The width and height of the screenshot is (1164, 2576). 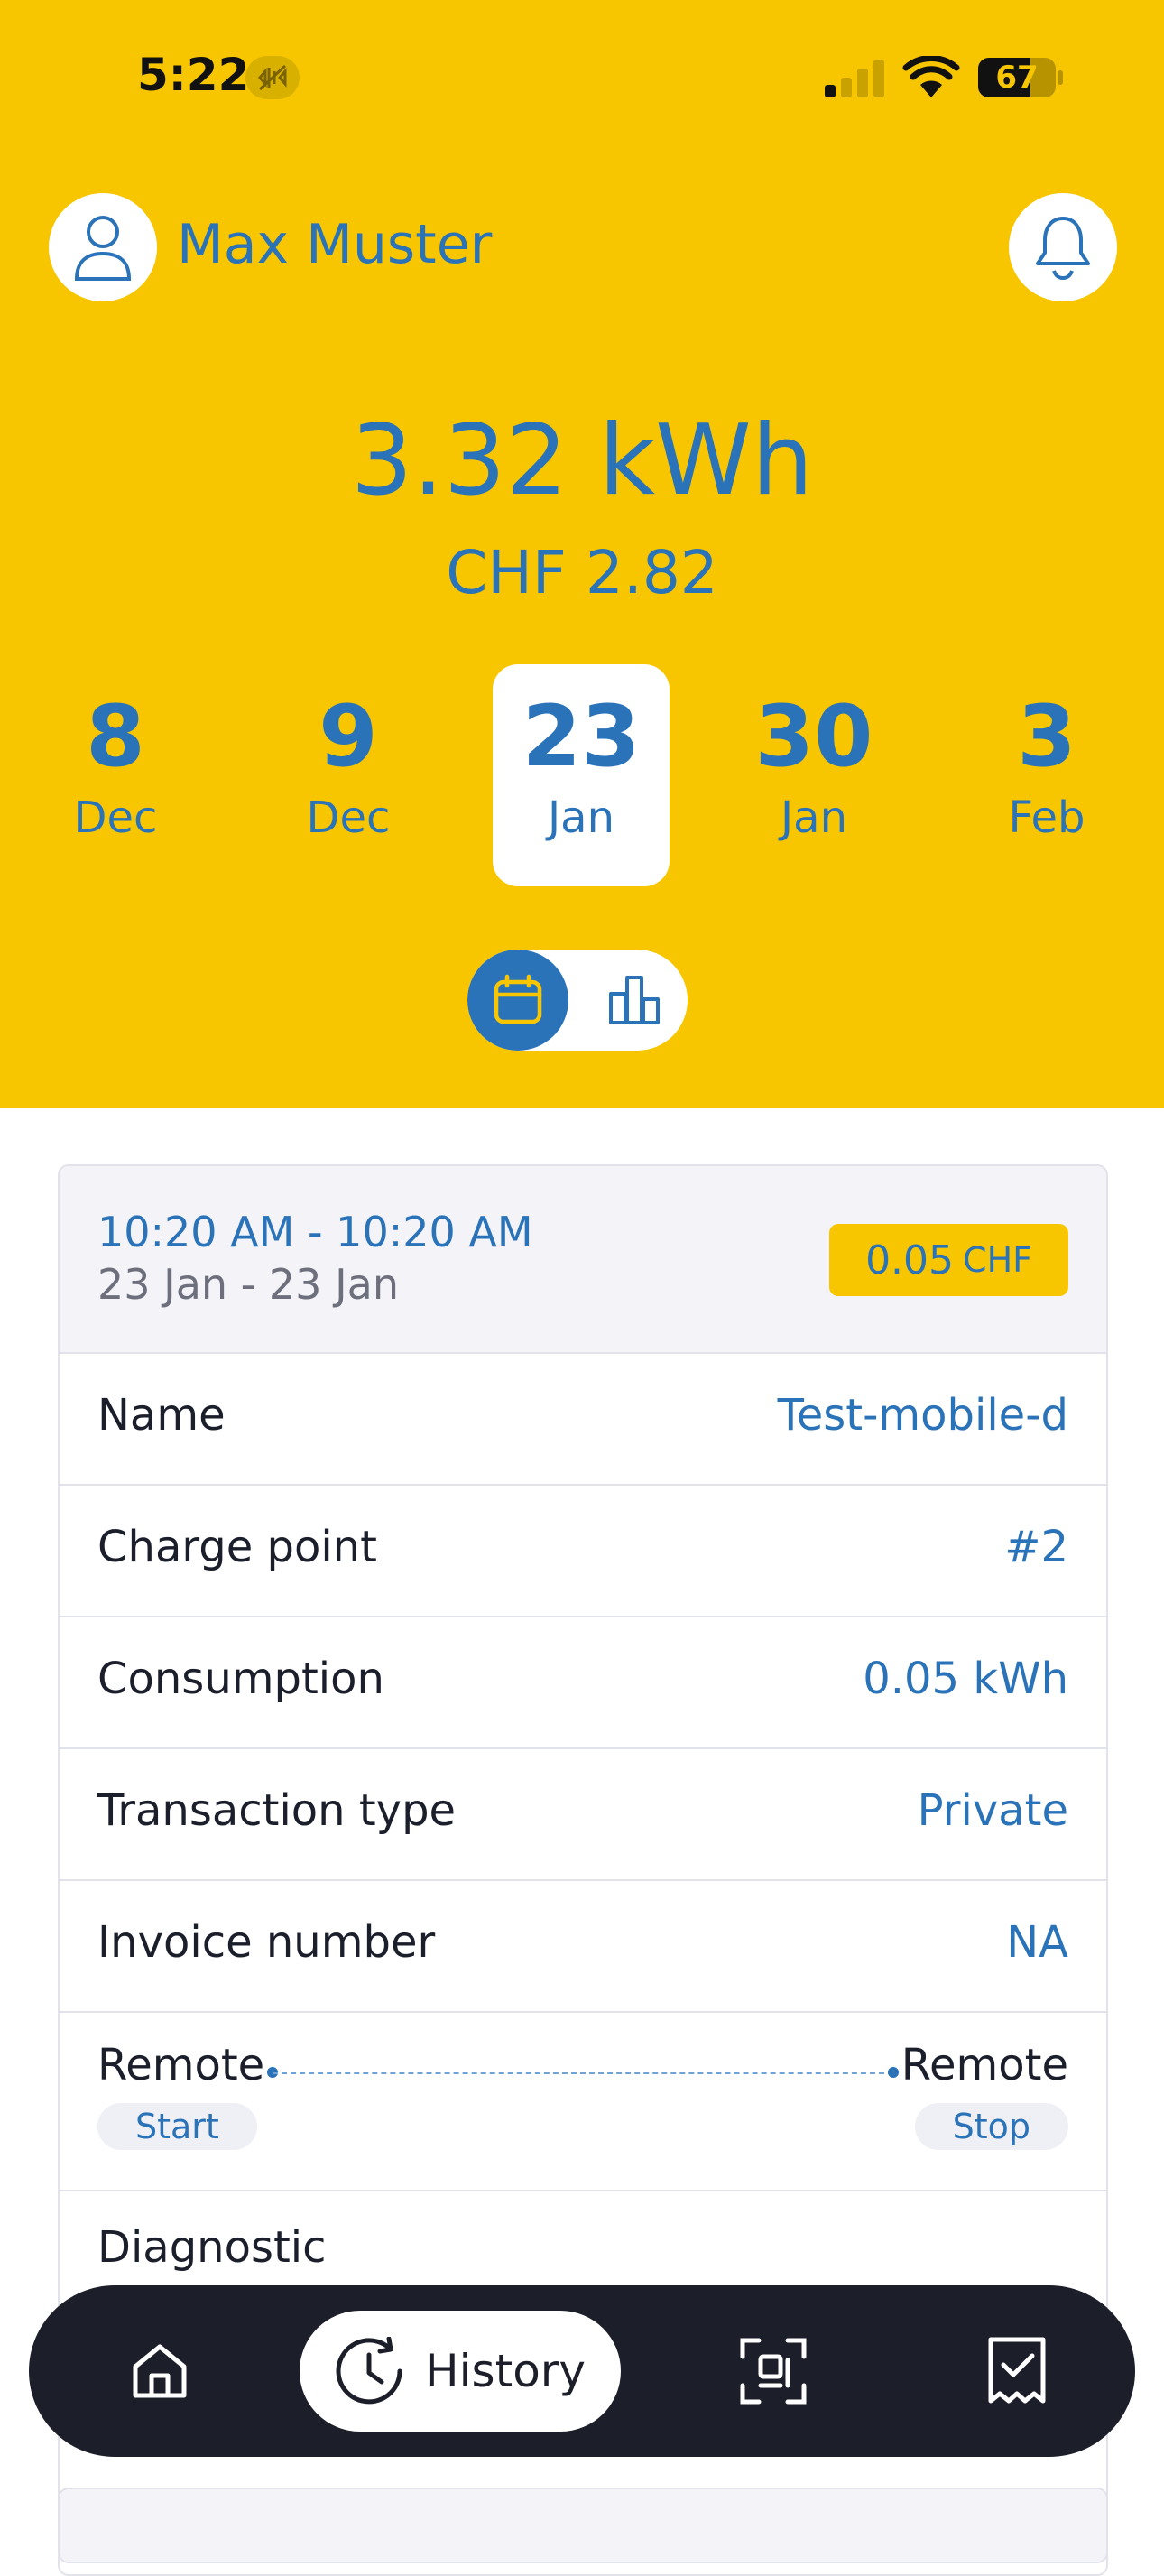 I want to click on date-selector: 8 Dec 9 Dec 23 Jan 30 Jan 3 Feb, so click(x=582, y=777).